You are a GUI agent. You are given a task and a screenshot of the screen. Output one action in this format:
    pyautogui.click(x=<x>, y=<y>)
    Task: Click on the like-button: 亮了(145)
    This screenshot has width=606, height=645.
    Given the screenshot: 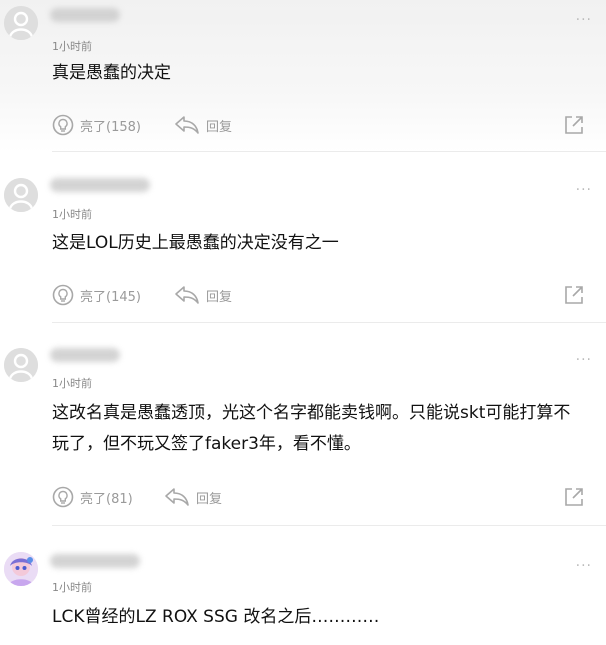 What is the action you would take?
    pyautogui.click(x=96, y=295)
    